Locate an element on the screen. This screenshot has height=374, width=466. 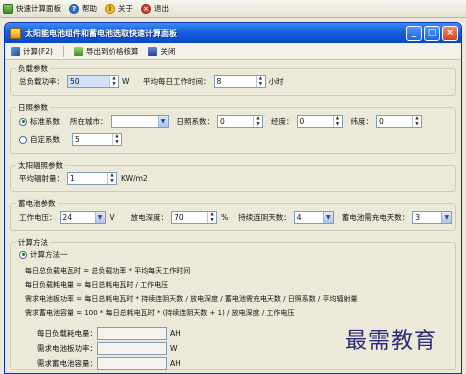
calc-button-label: 计算(F2) is located at coordinates (38, 51).